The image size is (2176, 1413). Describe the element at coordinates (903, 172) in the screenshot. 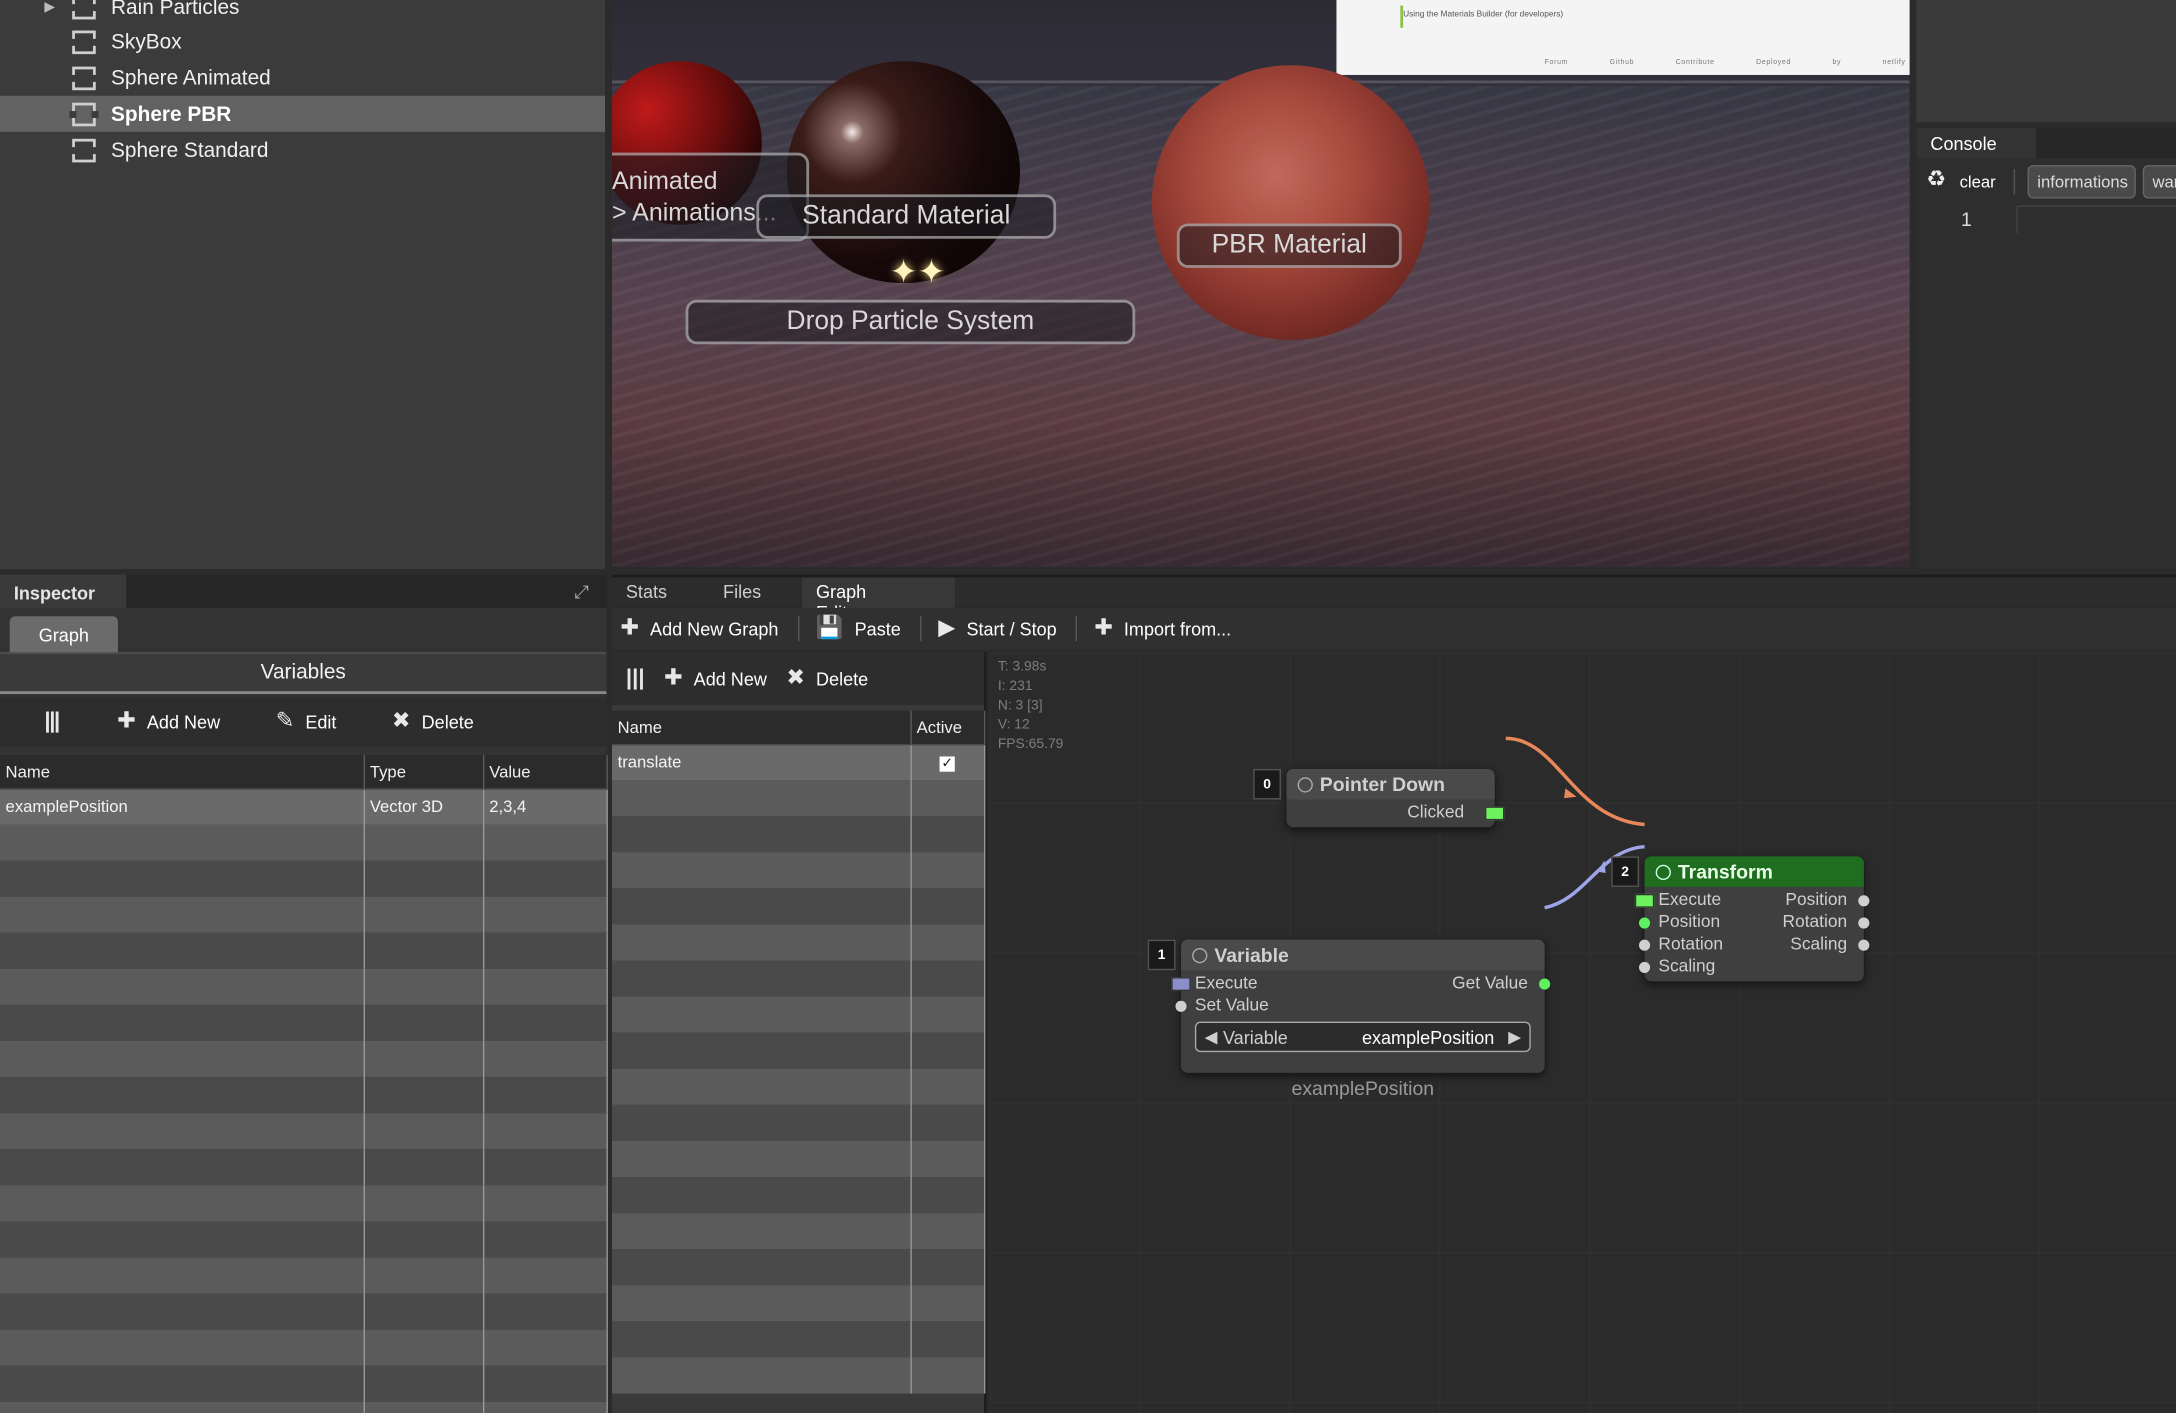

I see `sphere-standard` at that location.